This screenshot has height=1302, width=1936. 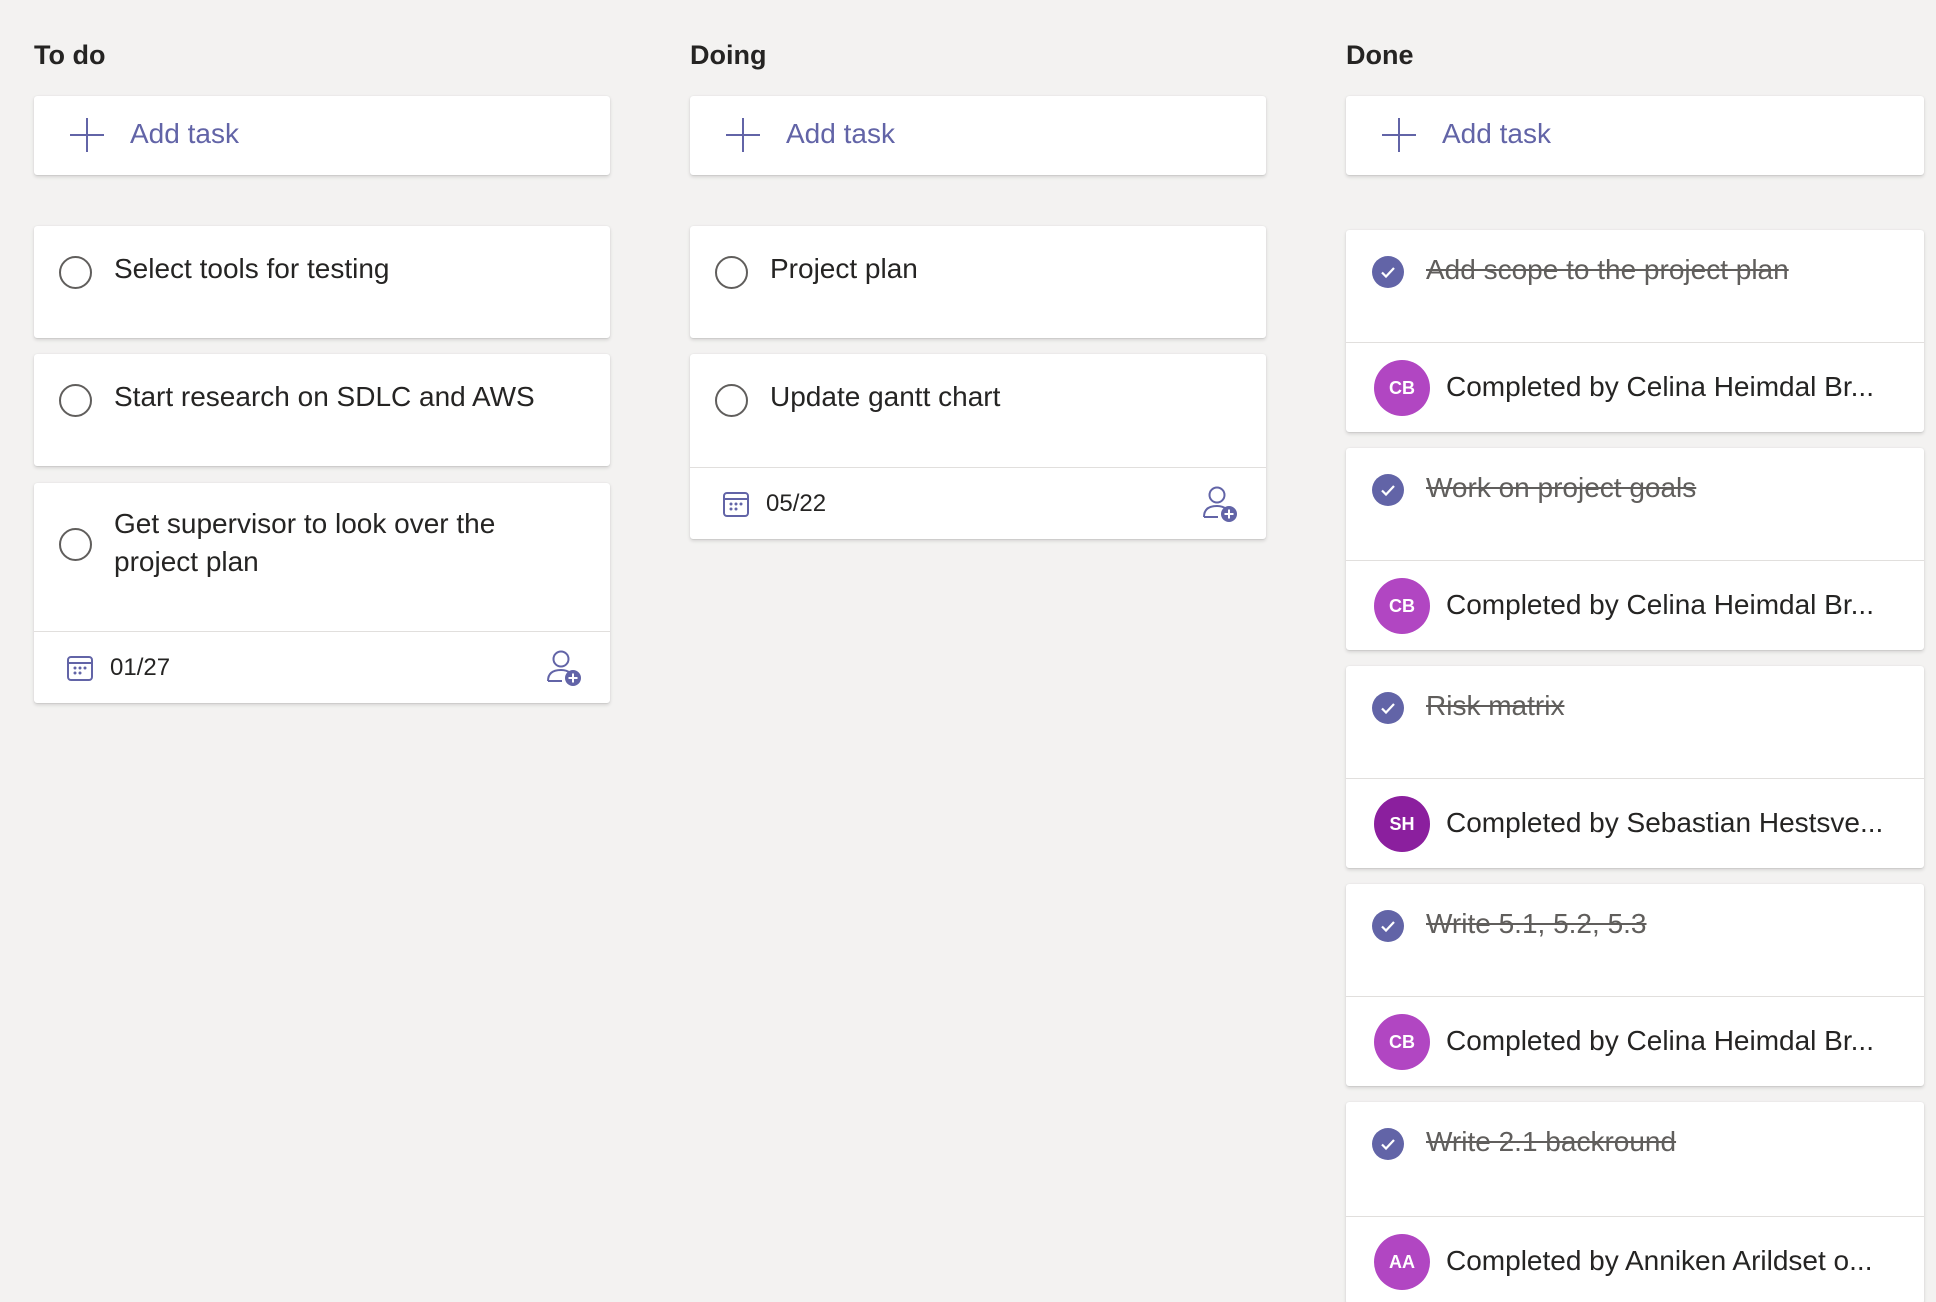 I want to click on column-title: Done, so click(x=1380, y=55).